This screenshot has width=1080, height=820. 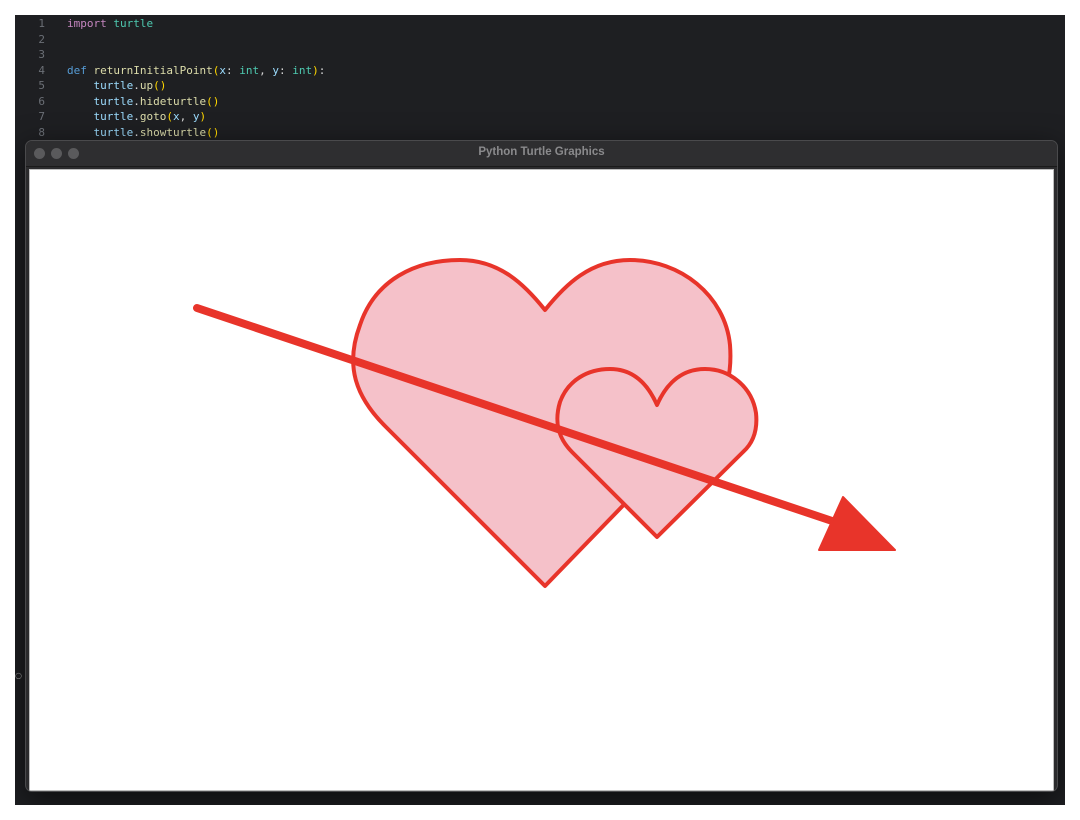 I want to click on line-number: 3, so click(x=41, y=54).